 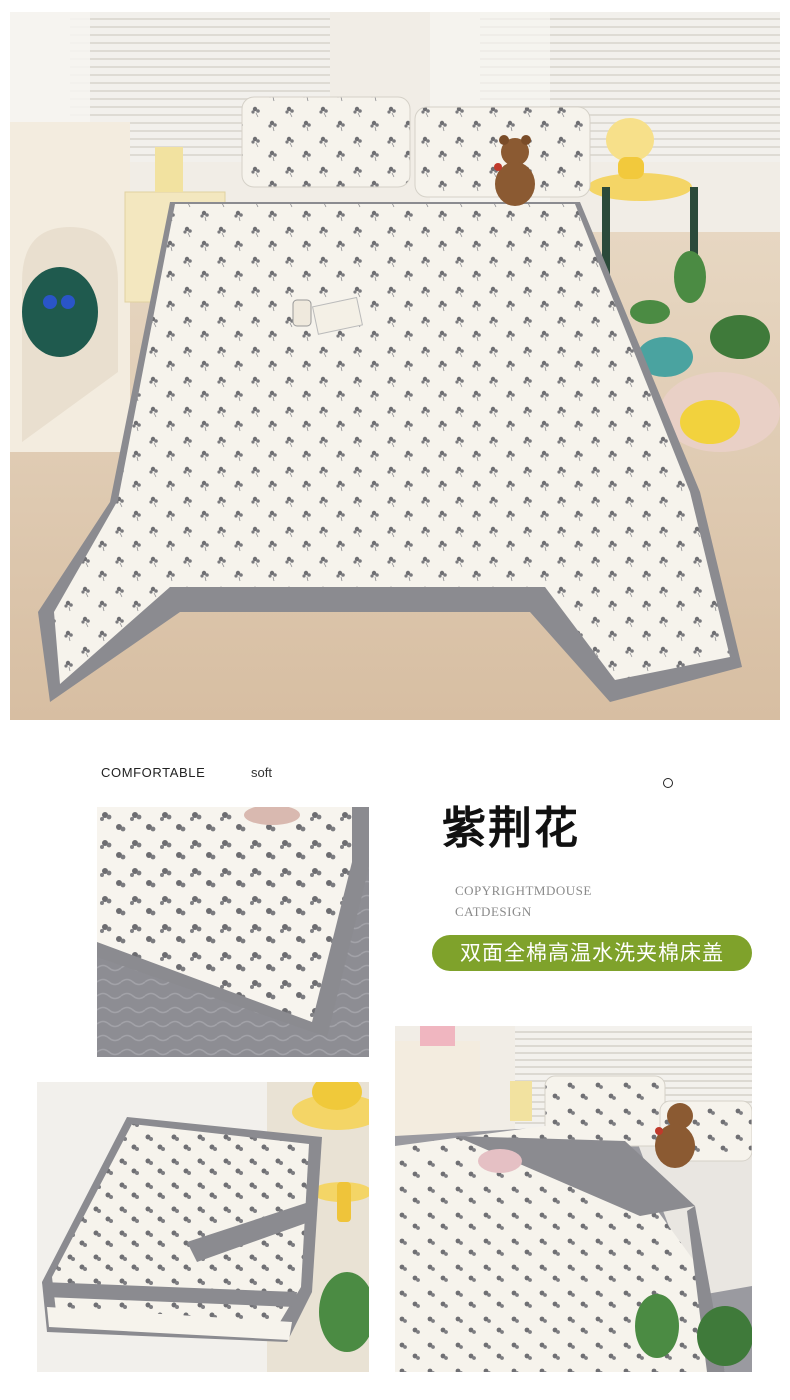 I want to click on fabric-detail-photo, so click(x=233, y=932).